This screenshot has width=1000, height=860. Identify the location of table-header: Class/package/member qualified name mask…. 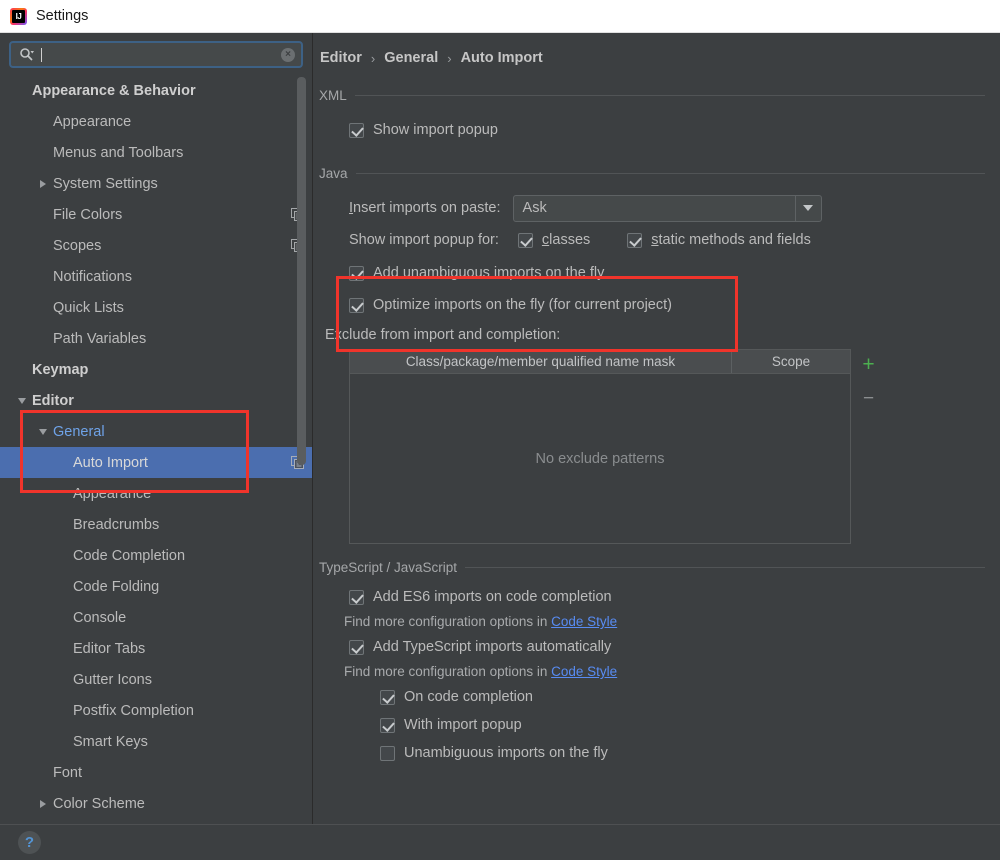
(600, 362).